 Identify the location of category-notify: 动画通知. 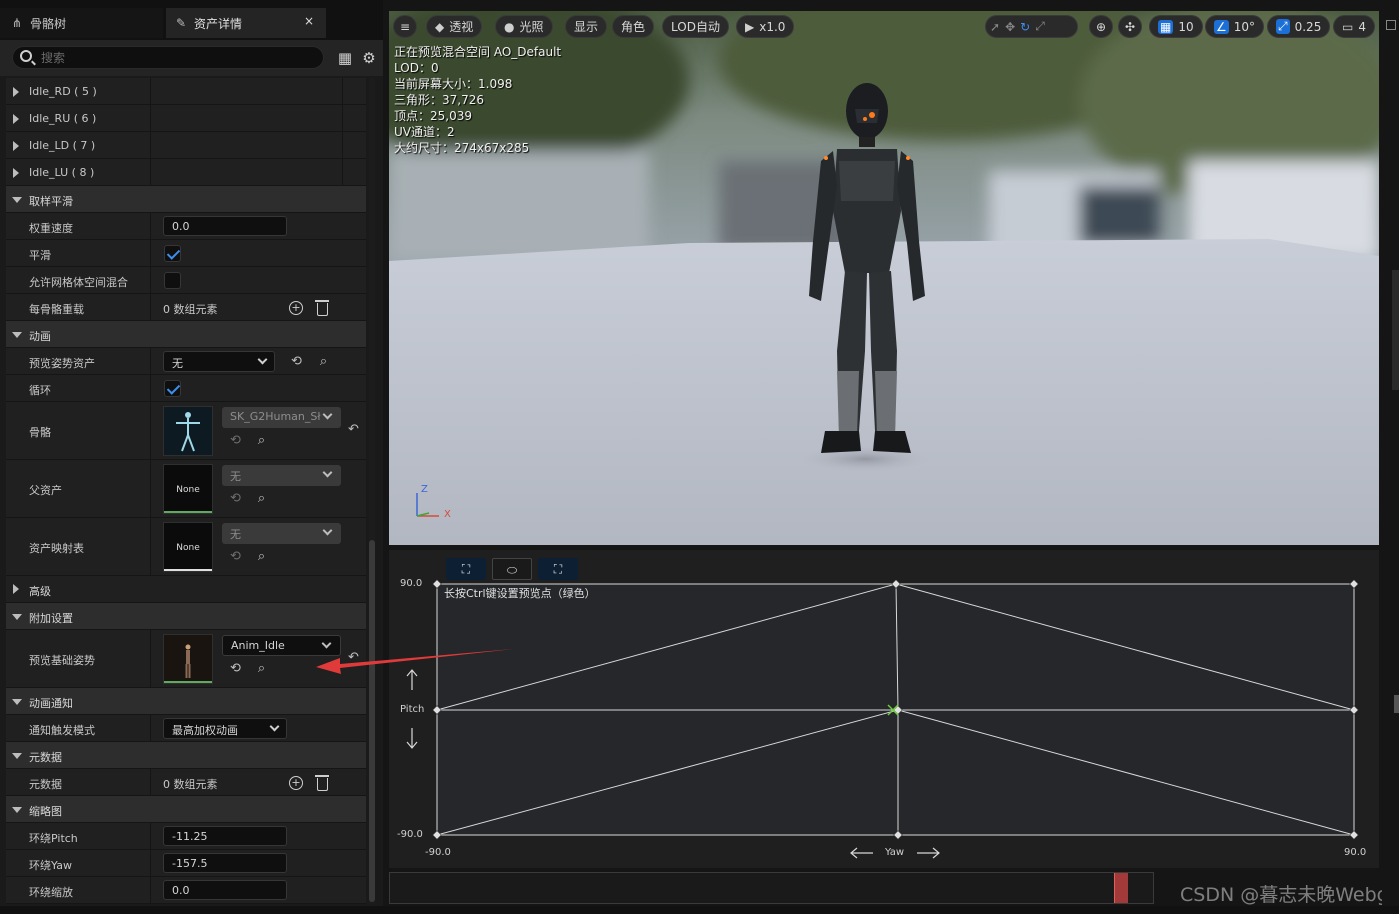
(186, 701).